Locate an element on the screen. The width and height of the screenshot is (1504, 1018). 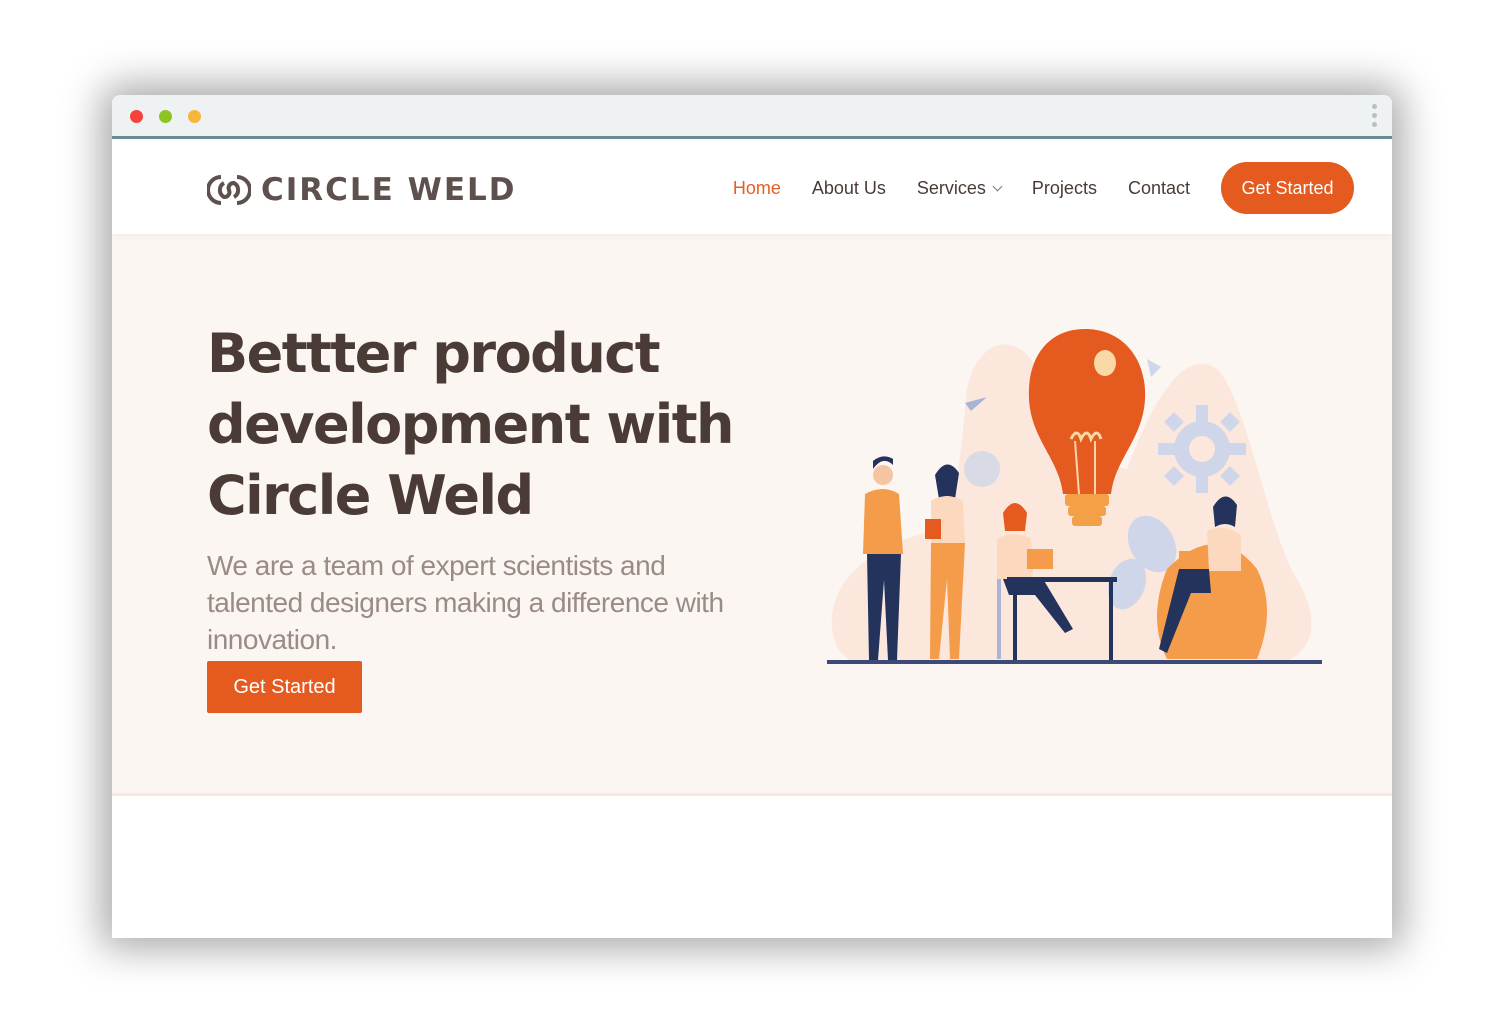
nav-item-label: Contact is located at coordinates (1158, 187).